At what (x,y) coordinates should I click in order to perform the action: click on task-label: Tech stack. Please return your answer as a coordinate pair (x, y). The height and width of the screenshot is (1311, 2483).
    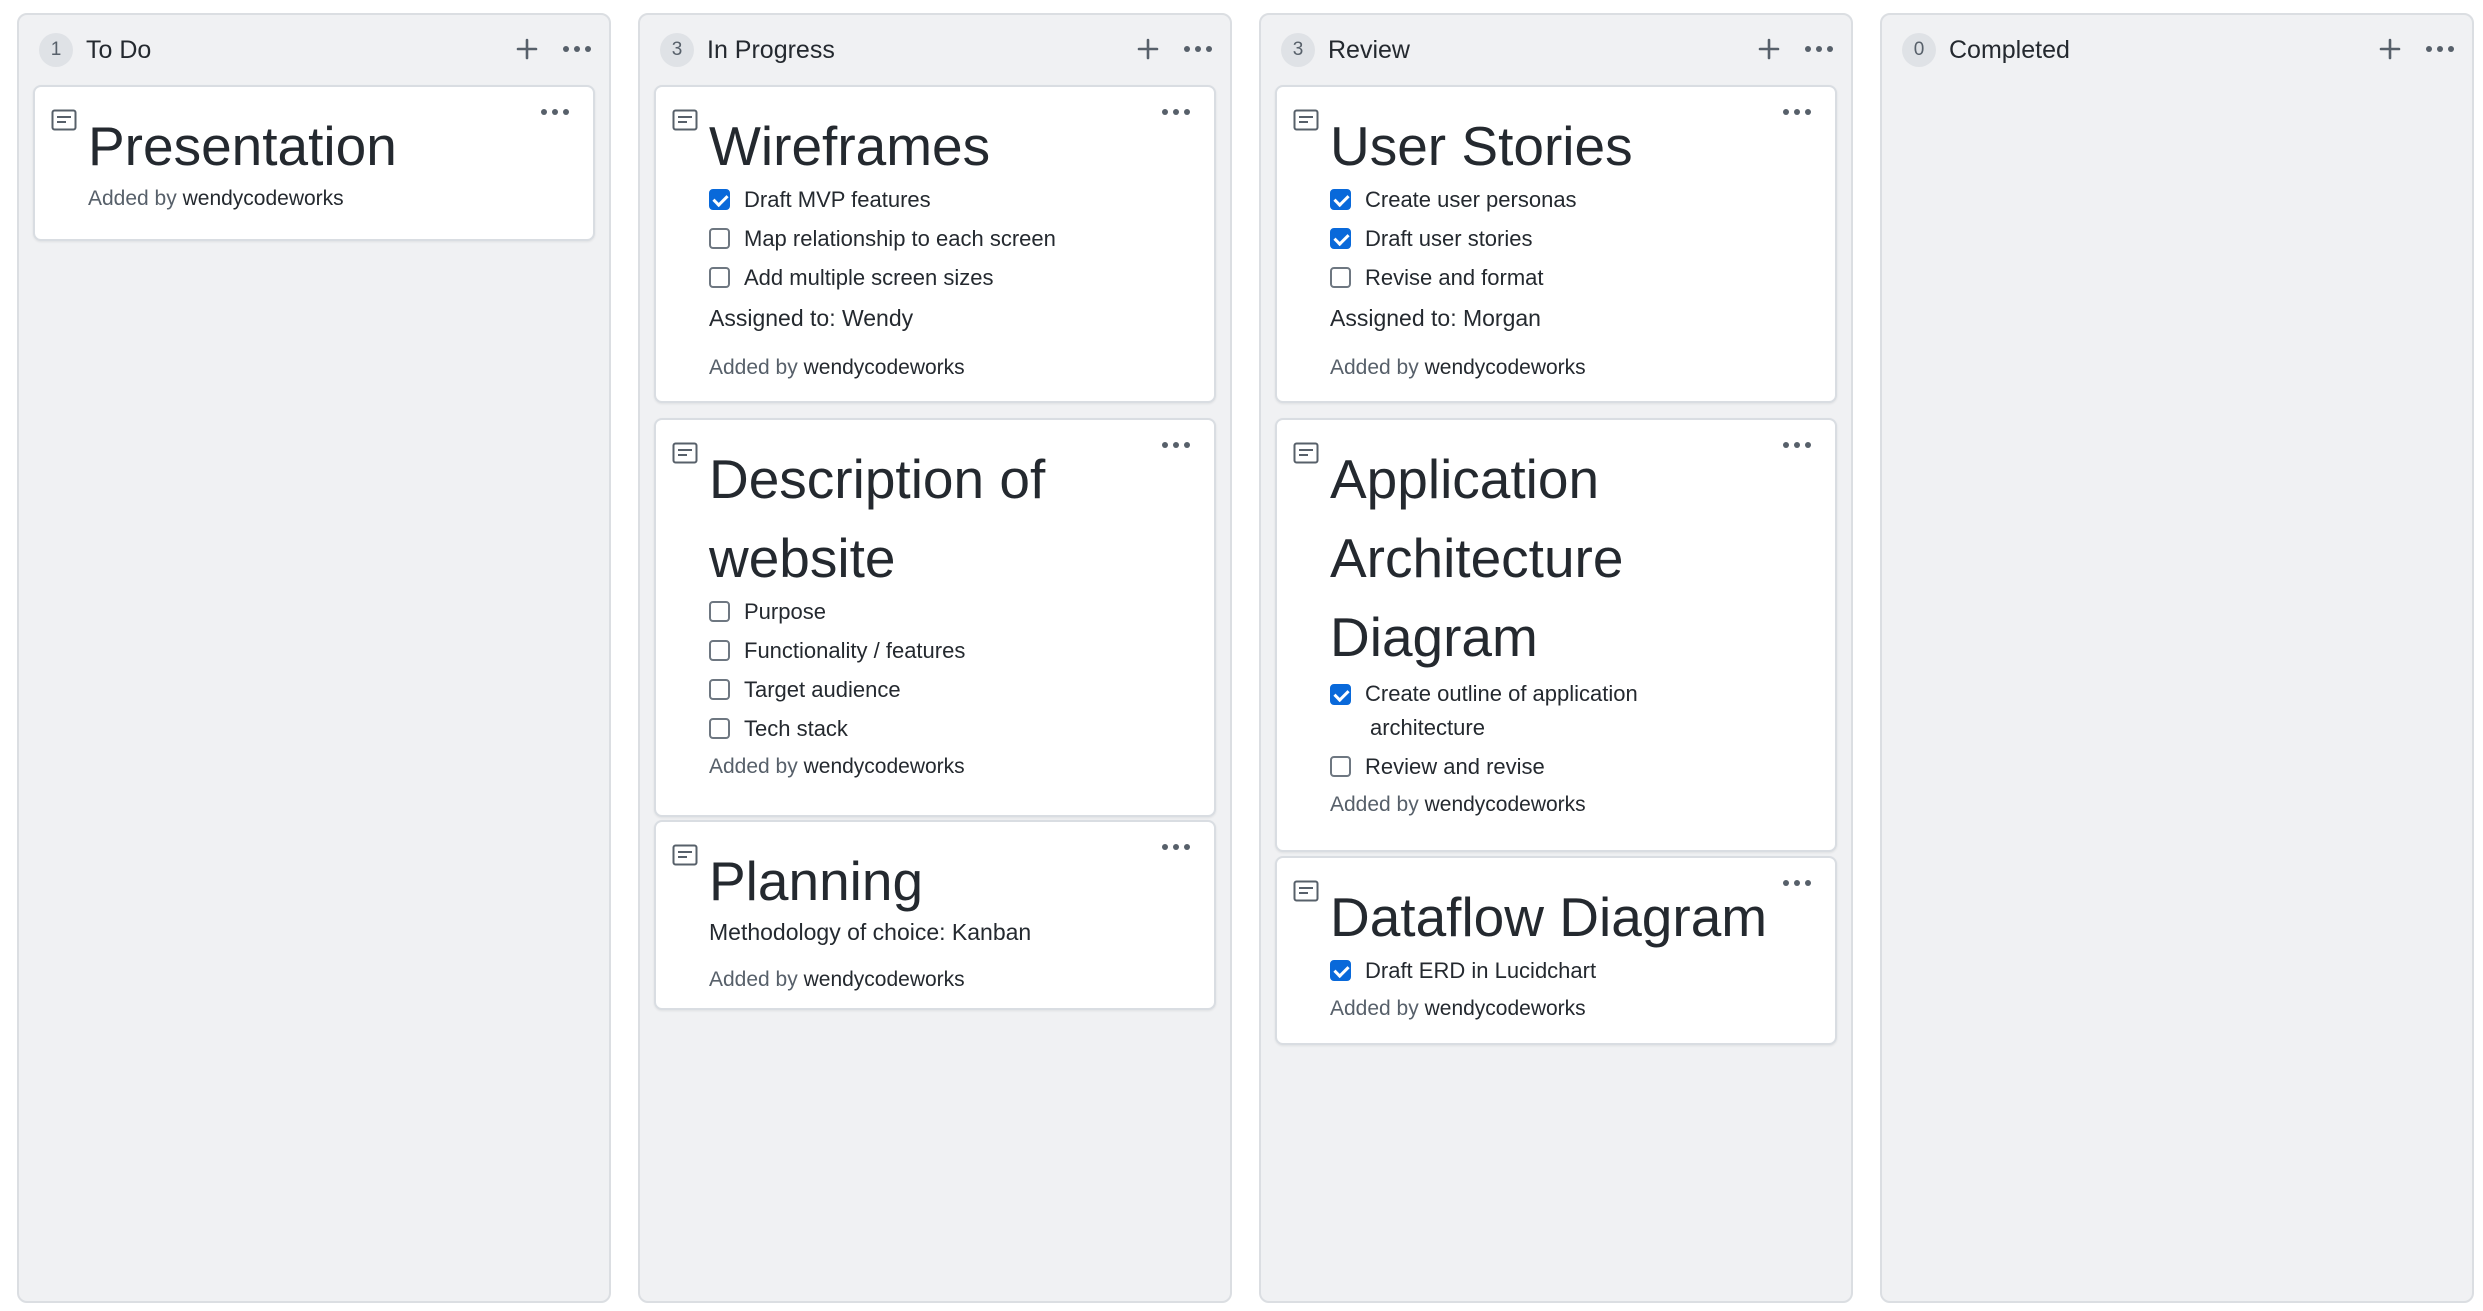
    Looking at the image, I should click on (796, 728).